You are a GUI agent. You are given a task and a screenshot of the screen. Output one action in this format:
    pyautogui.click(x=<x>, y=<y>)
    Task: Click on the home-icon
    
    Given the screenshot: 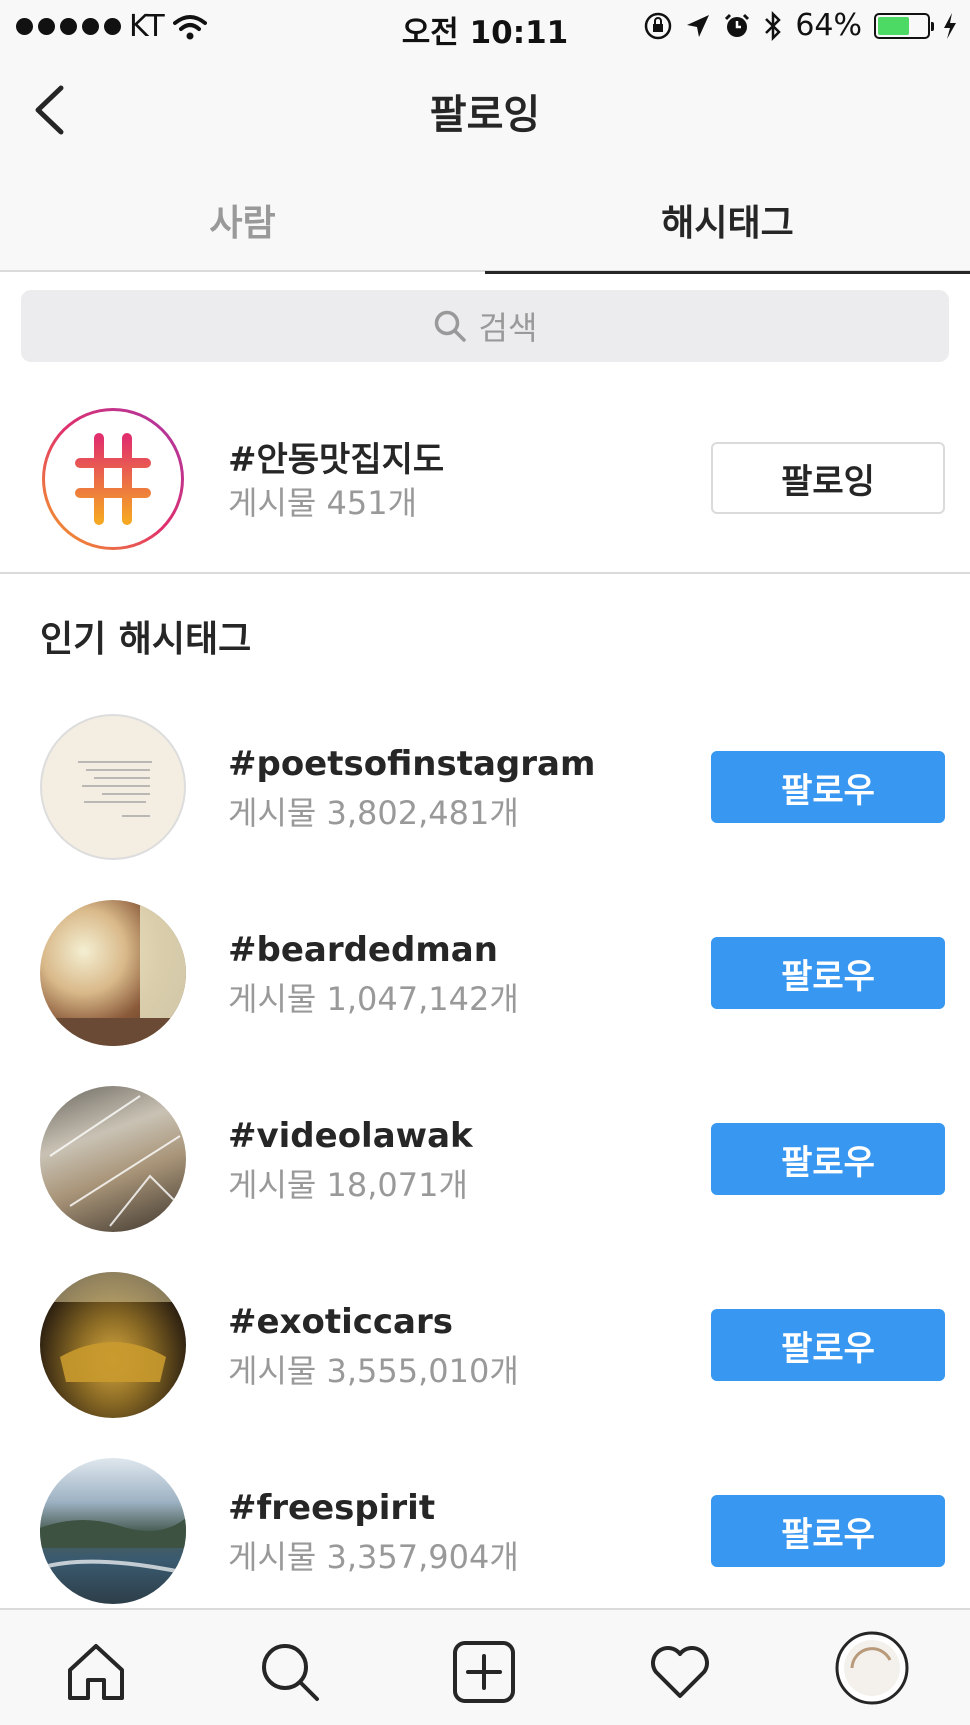 What is the action you would take?
    pyautogui.click(x=96, y=1672)
    